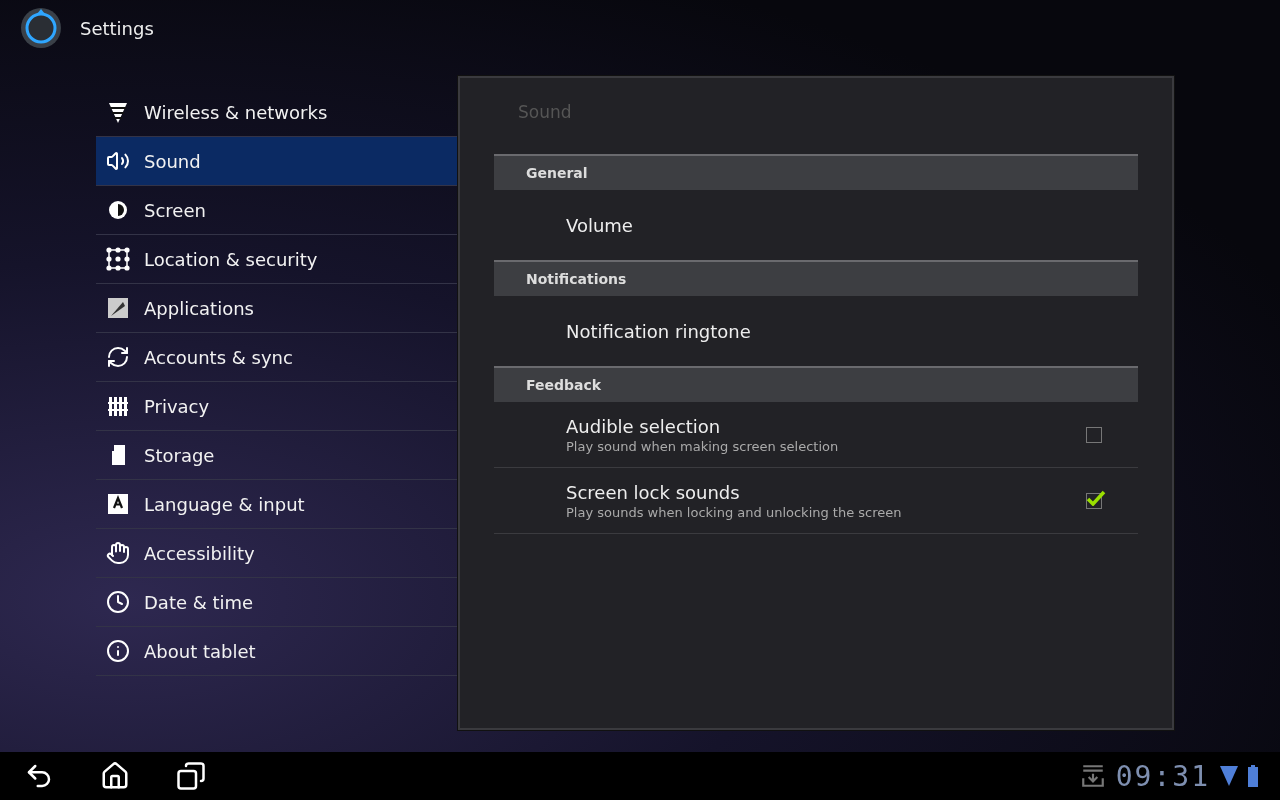 This screenshot has width=1280, height=800. What do you see at coordinates (118, 406) in the screenshot?
I see `fence-icon` at bounding box center [118, 406].